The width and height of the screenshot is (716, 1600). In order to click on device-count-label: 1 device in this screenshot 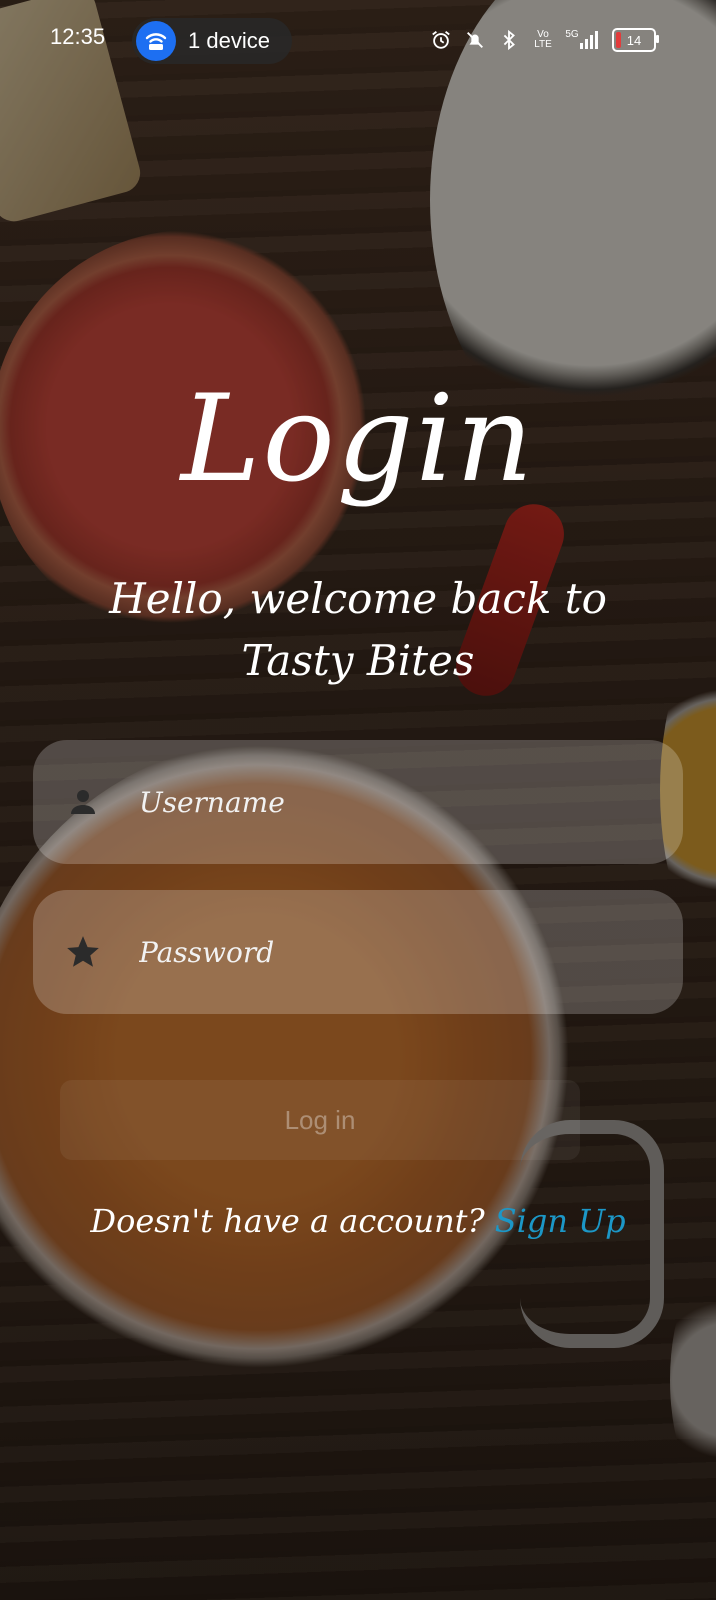, I will do `click(229, 40)`.